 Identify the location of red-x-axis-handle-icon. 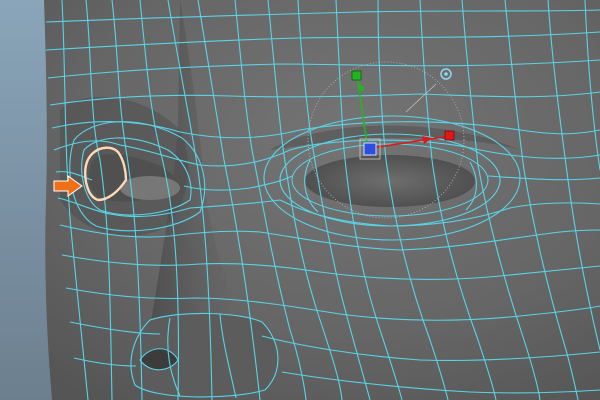
(449, 135).